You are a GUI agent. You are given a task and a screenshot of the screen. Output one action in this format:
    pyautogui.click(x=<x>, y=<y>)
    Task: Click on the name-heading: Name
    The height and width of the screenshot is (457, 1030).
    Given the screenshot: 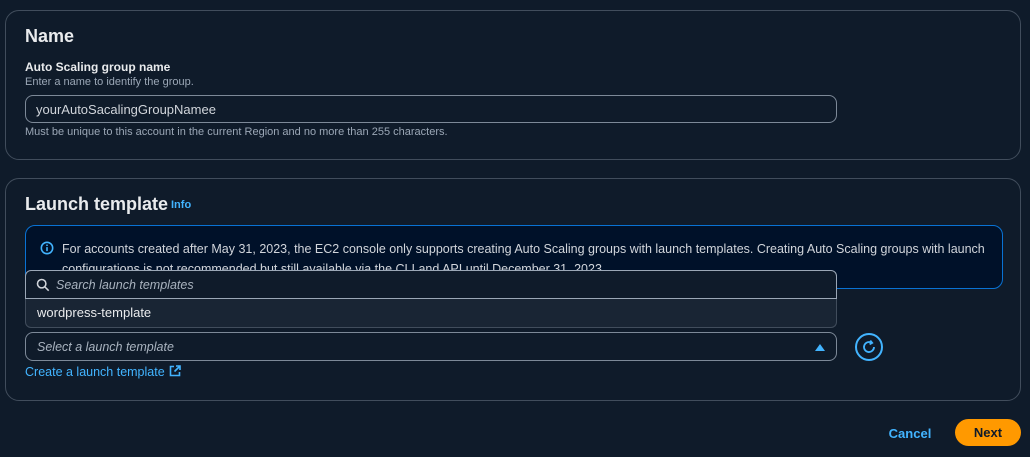 What is the action you would take?
    pyautogui.click(x=50, y=36)
    